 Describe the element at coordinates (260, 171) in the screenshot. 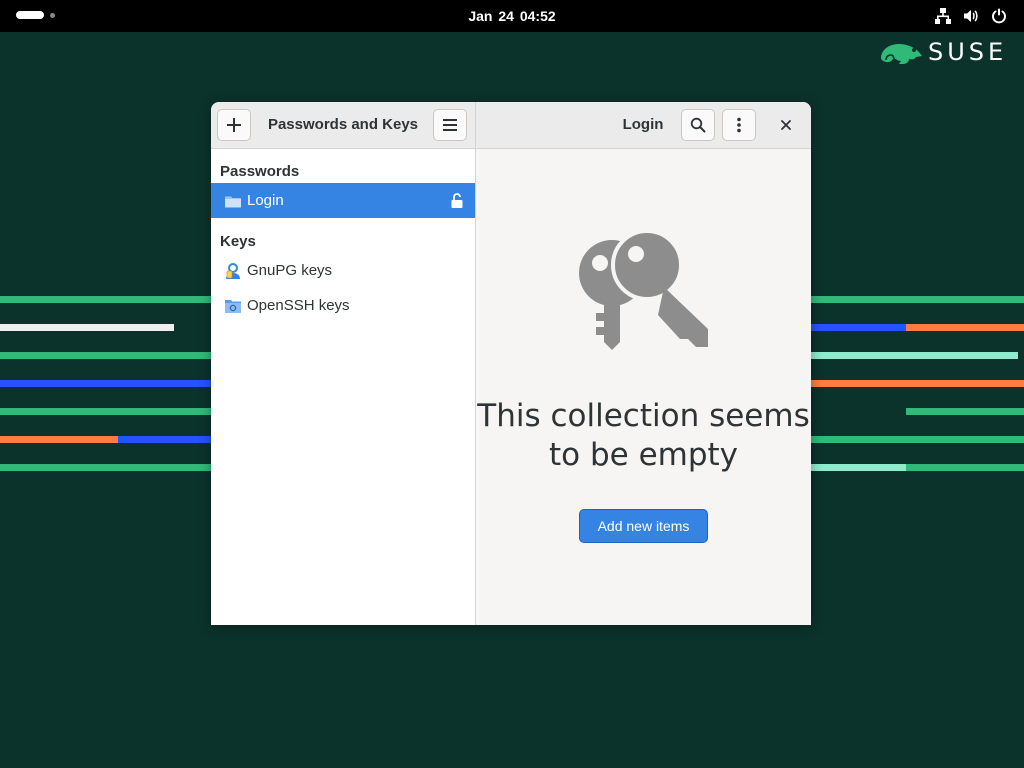

I see `section-title-passwords: Passwords` at that location.